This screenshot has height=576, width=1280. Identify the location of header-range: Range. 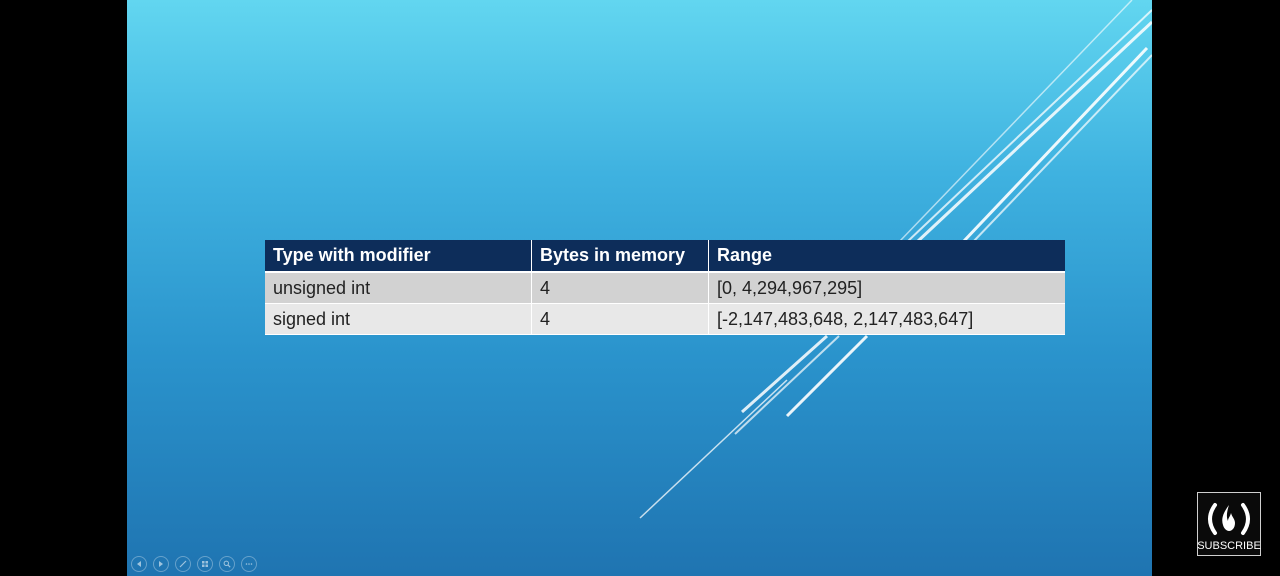
(886, 256).